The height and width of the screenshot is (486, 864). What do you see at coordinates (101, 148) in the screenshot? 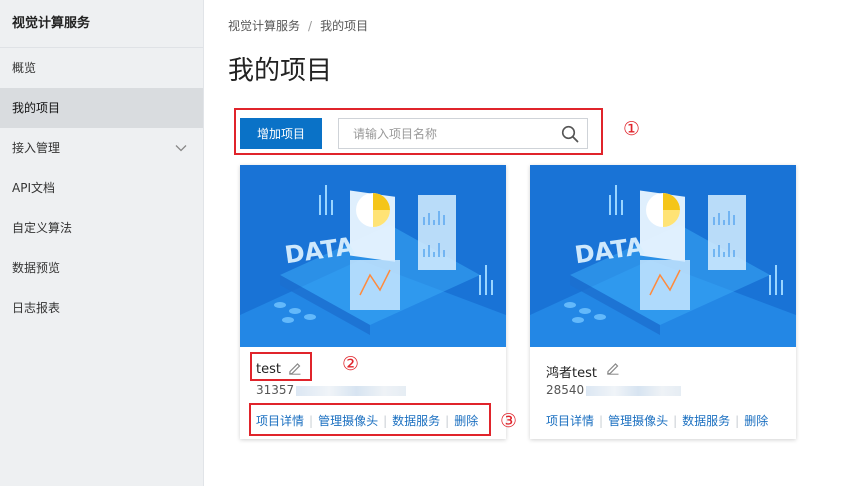
I see `sidebar-item-access-management: 接入管理` at bounding box center [101, 148].